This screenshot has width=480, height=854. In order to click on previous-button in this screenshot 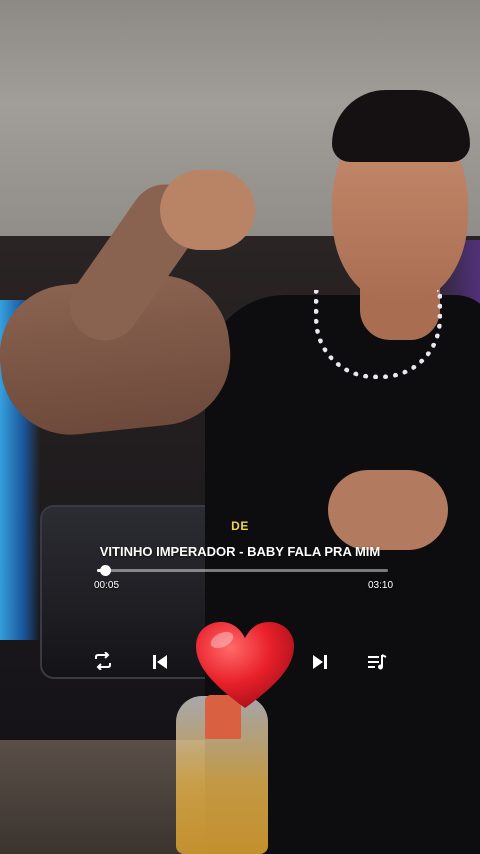, I will do `click(160, 662)`.